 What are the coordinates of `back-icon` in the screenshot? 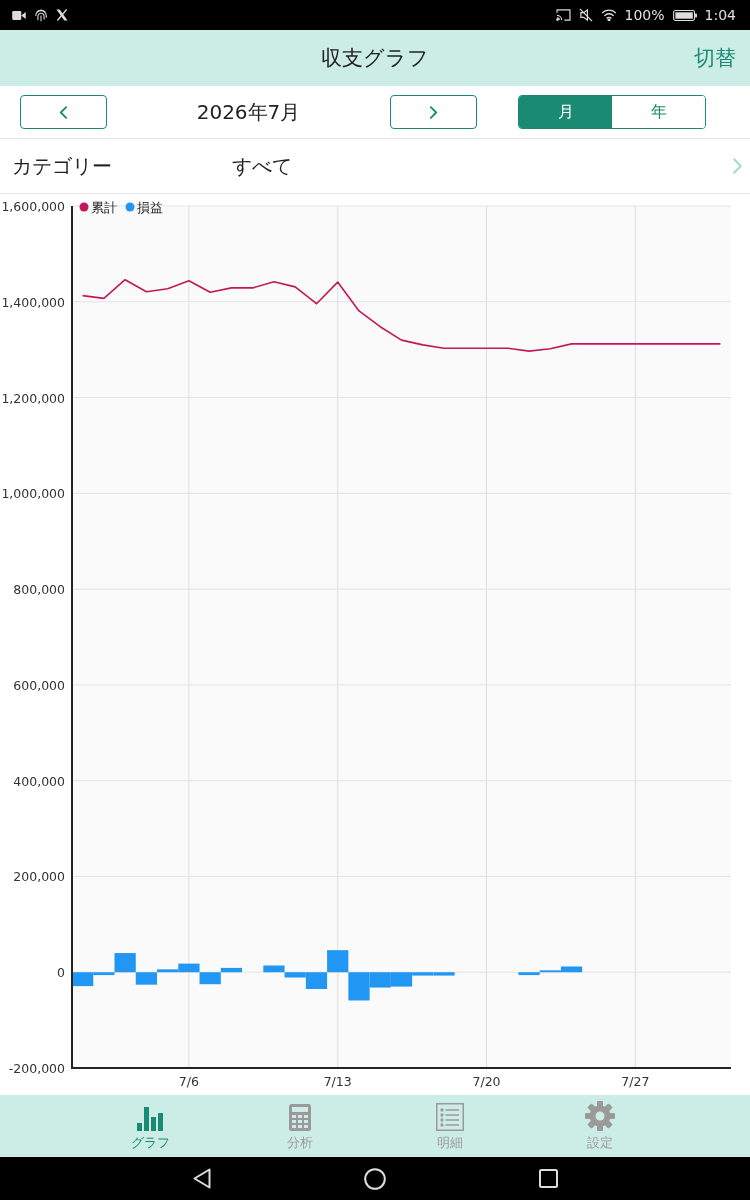 It's located at (201, 1178).